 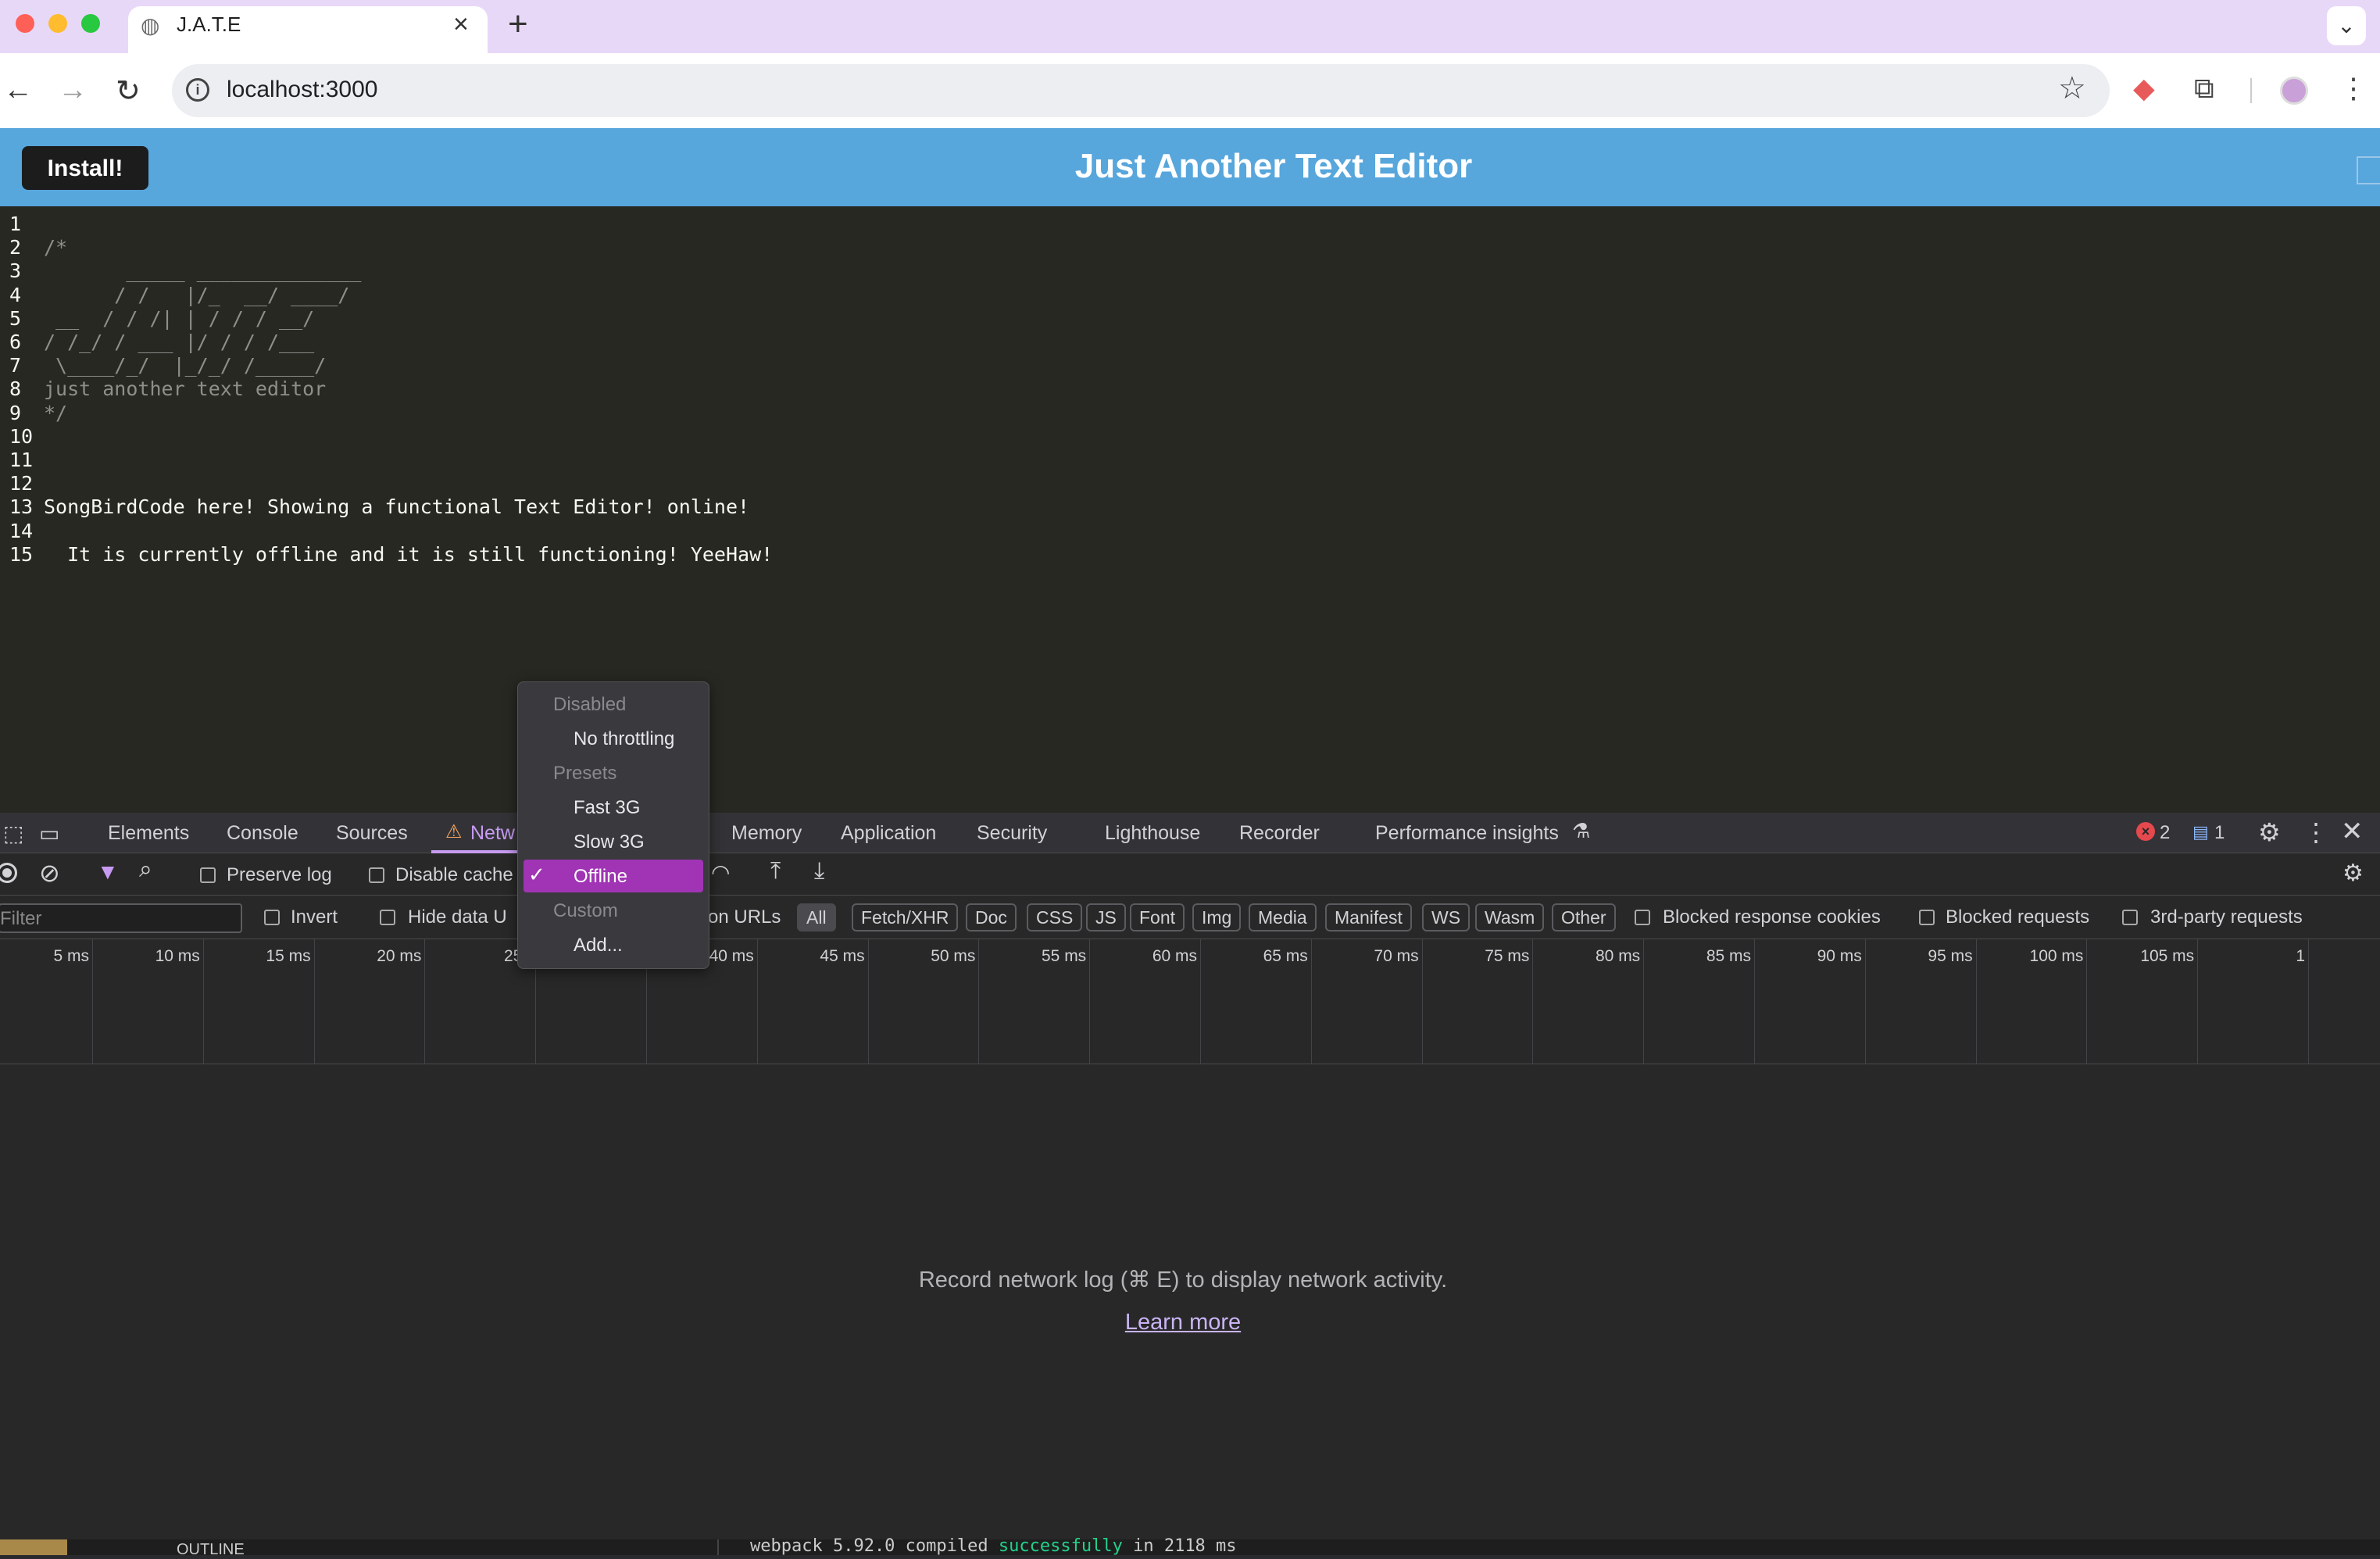 What do you see at coordinates (1584, 917) in the screenshot?
I see `type-filter-other: Other` at bounding box center [1584, 917].